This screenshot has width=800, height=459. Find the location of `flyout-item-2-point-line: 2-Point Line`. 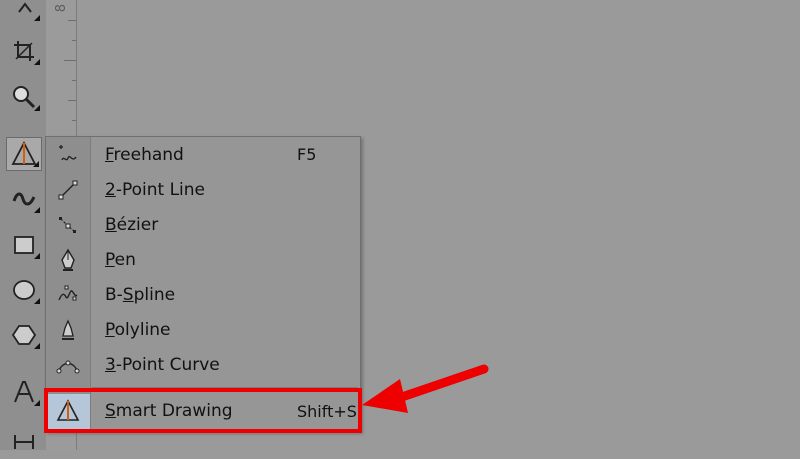

flyout-item-2-point-line: 2-Point Line is located at coordinates (203, 189).